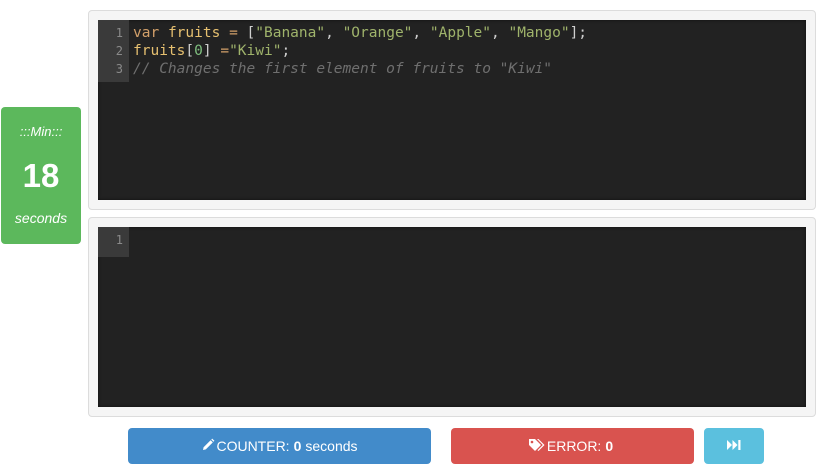  What do you see at coordinates (208, 446) in the screenshot?
I see `pencil-icon` at bounding box center [208, 446].